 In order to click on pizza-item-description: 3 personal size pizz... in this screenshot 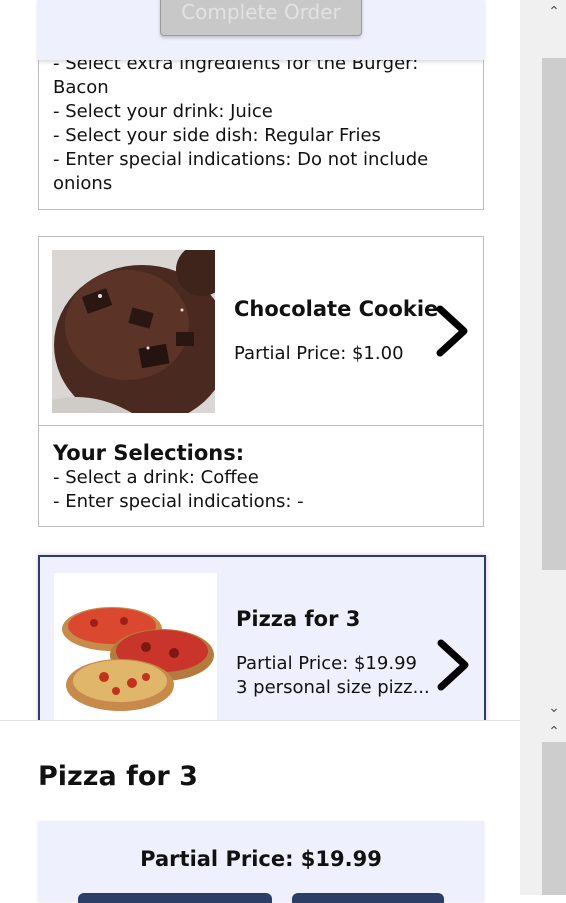, I will do `click(333, 687)`.